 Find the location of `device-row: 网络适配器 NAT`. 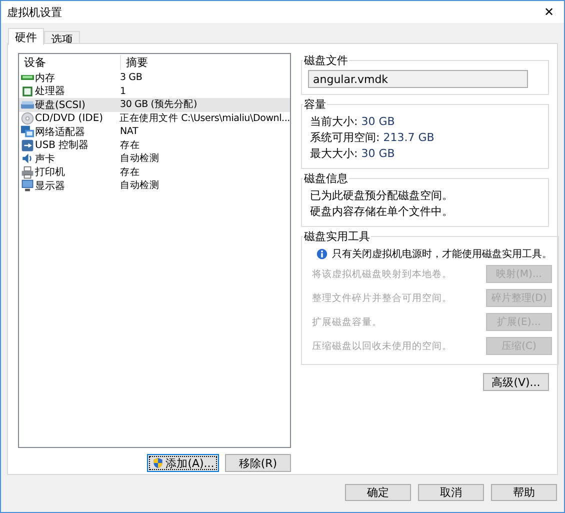

device-row: 网络适配器 NAT is located at coordinates (154, 131).